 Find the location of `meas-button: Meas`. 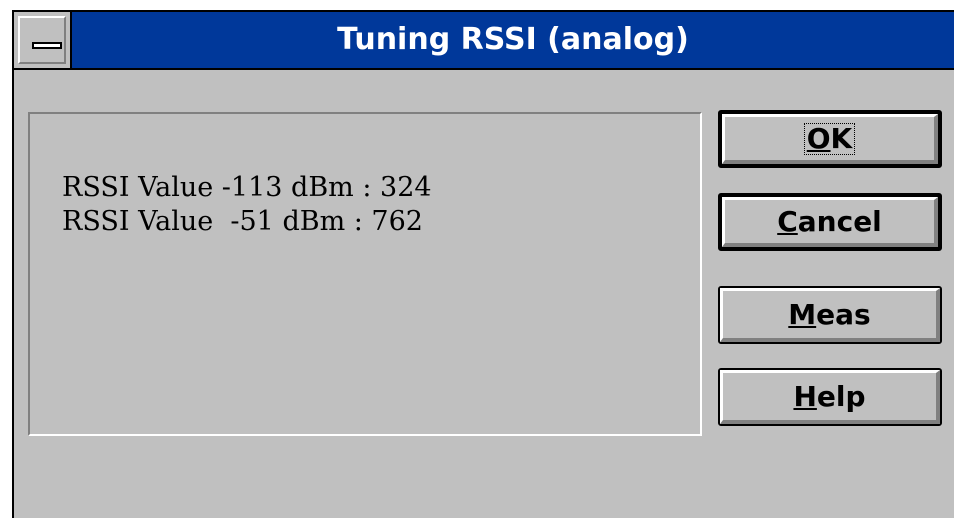

meas-button: Meas is located at coordinates (830, 315).